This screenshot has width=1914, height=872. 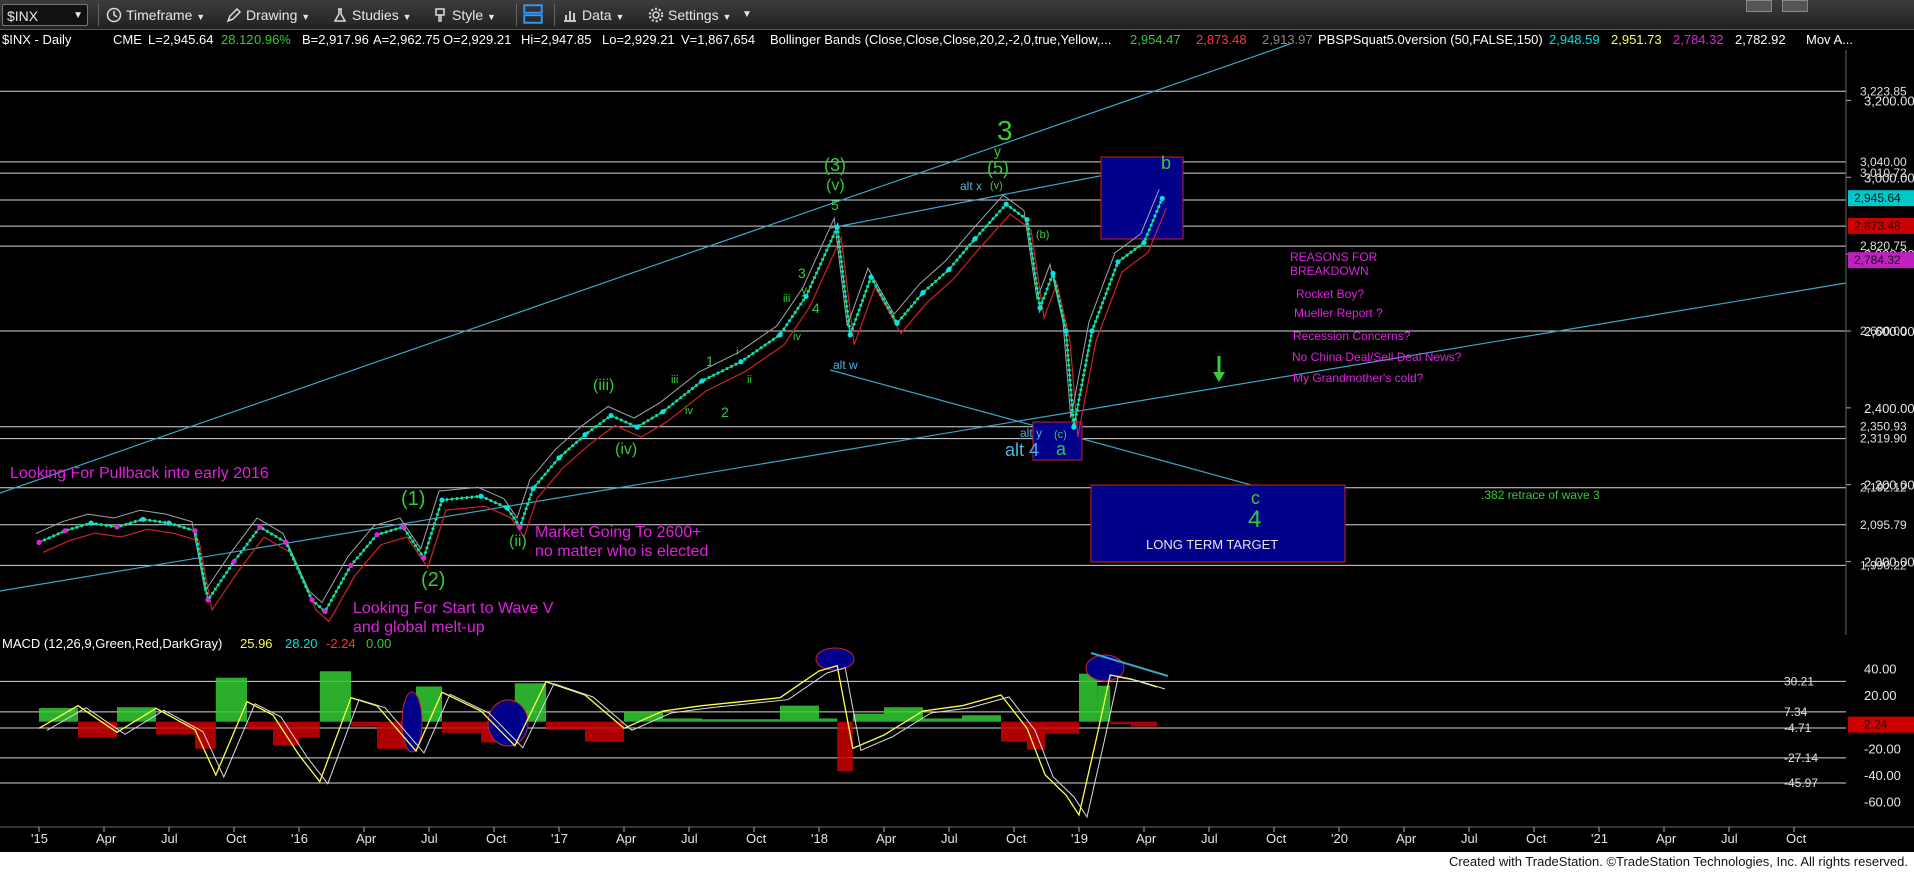 I want to click on header-bb-v1: 2,954.47, so click(x=1155, y=39).